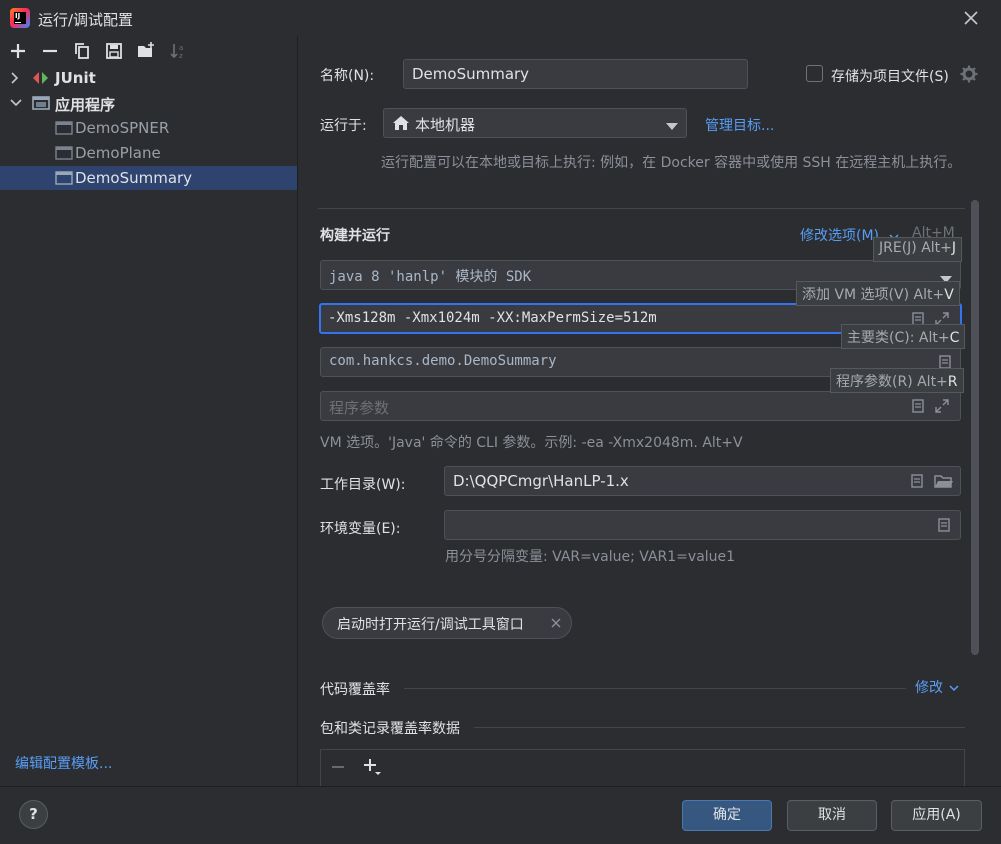 This screenshot has width=1001, height=844. Describe the element at coordinates (492, 318) in the screenshot. I see `vm-options-value: -Xms128m -Xmx1024m -XX:MaxPermSize=512m` at that location.